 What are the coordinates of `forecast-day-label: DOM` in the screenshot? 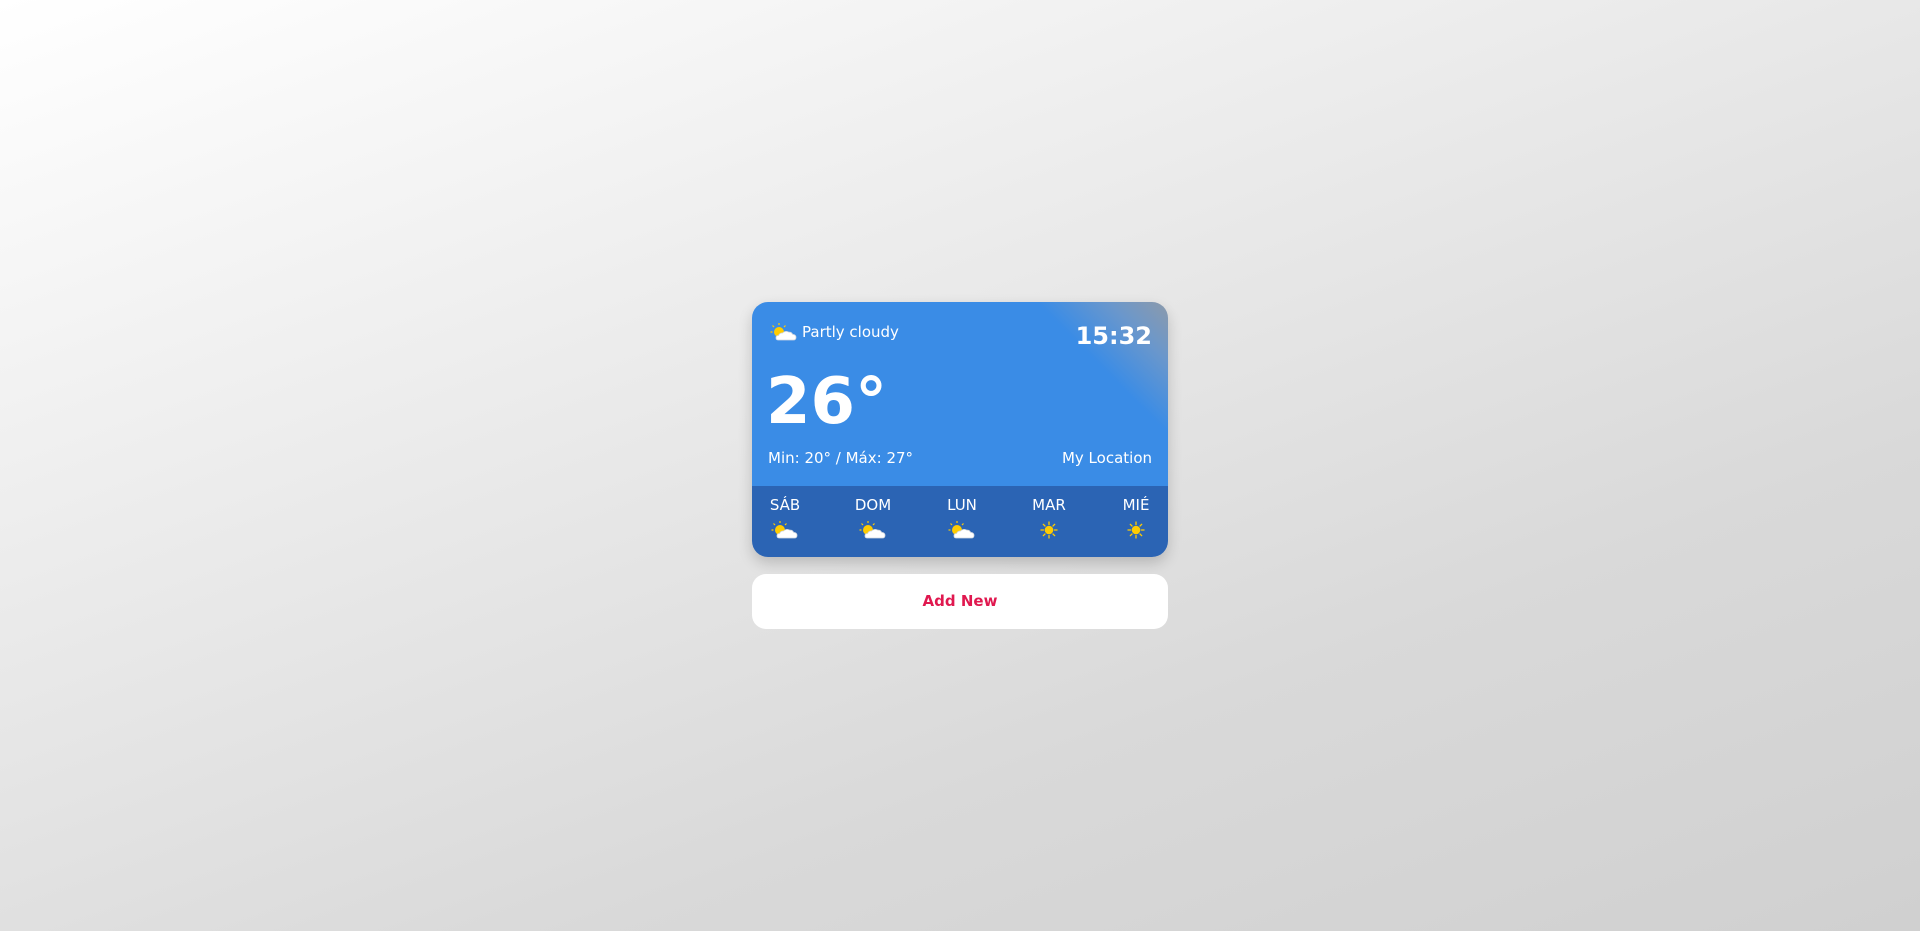 It's located at (873, 505).